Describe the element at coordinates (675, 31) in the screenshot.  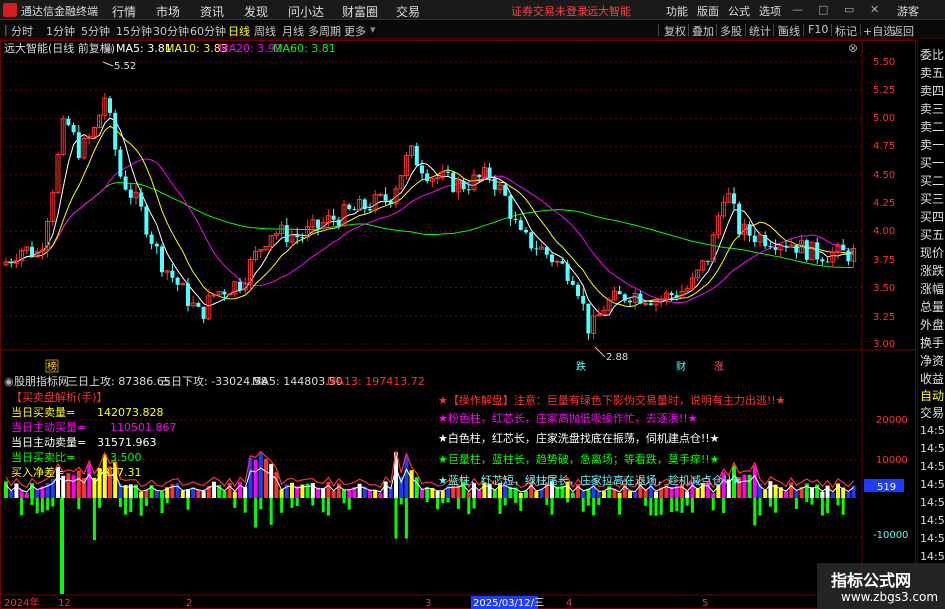
I see `fuquan-button: 复权` at that location.